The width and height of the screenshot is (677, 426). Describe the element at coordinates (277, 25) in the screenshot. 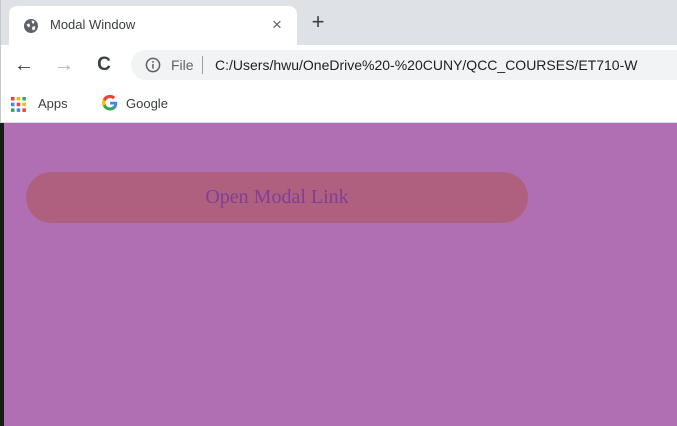

I see `close-tab-icon: ×` at that location.